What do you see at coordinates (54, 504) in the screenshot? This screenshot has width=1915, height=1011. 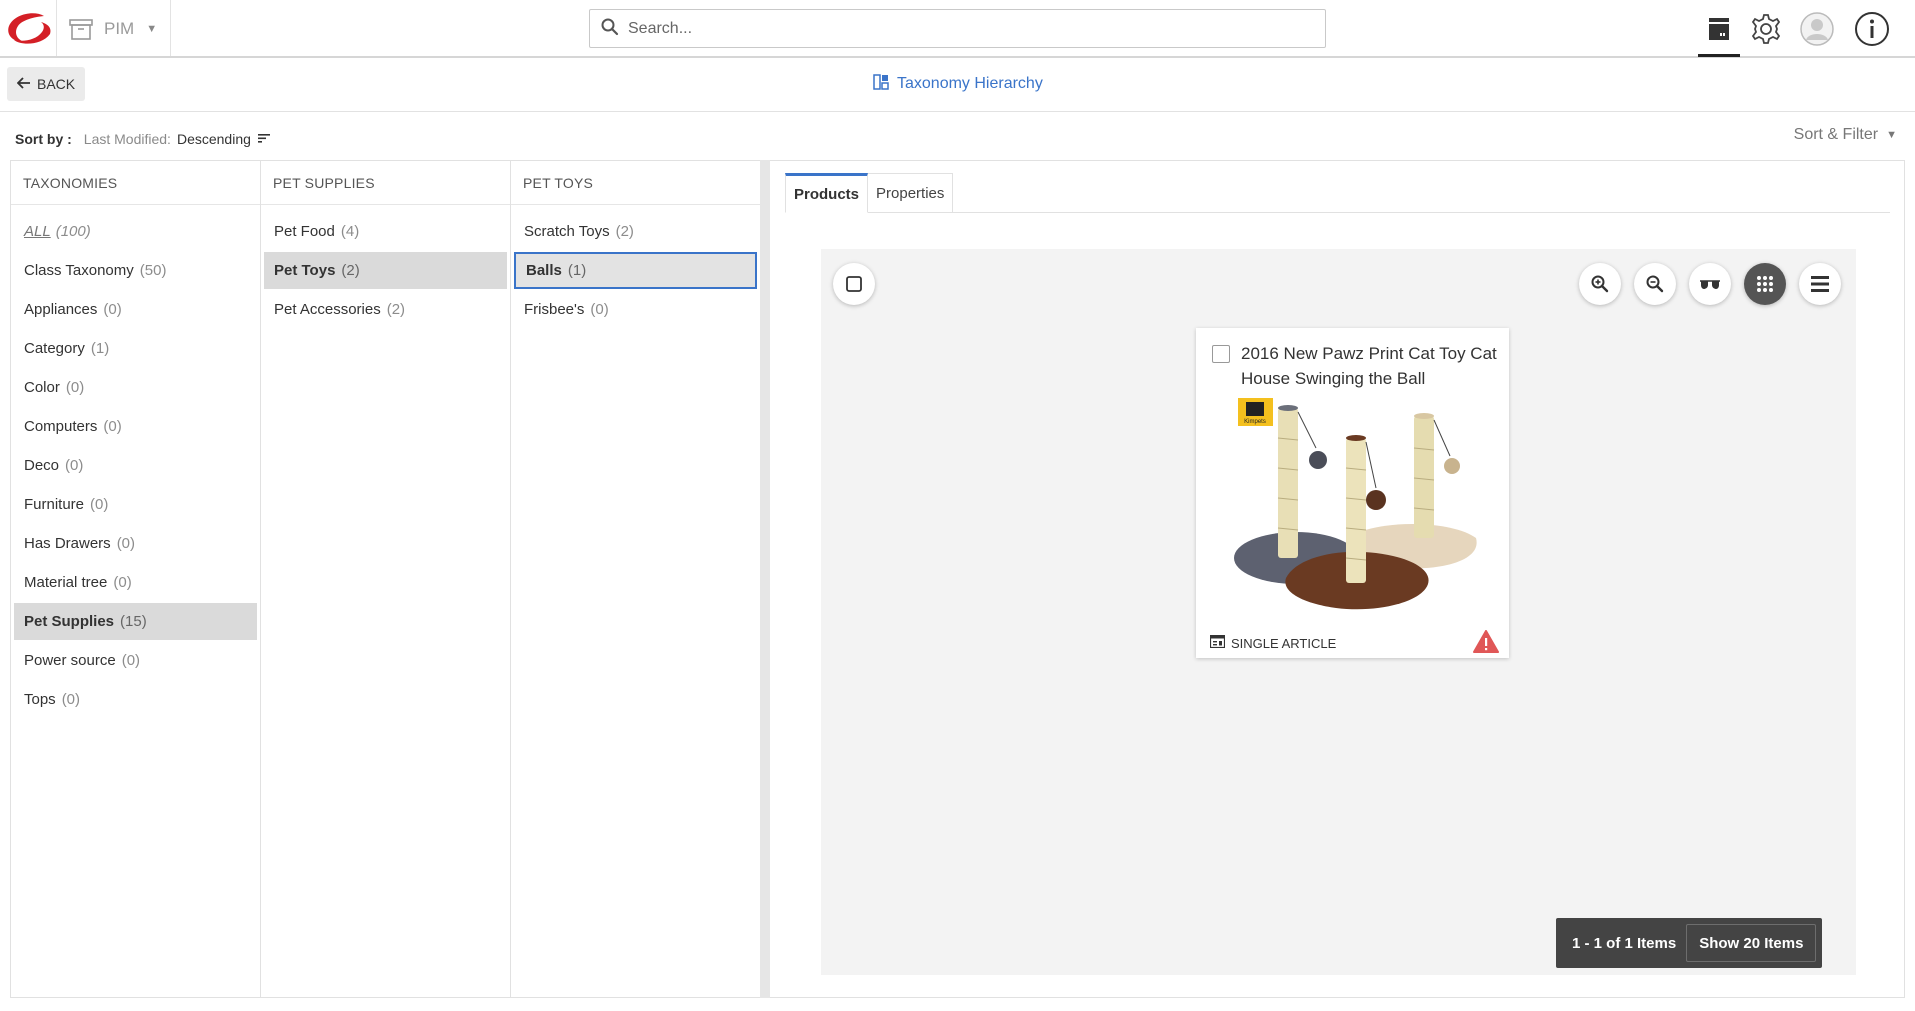 I see `item-name: Furniture` at bounding box center [54, 504].